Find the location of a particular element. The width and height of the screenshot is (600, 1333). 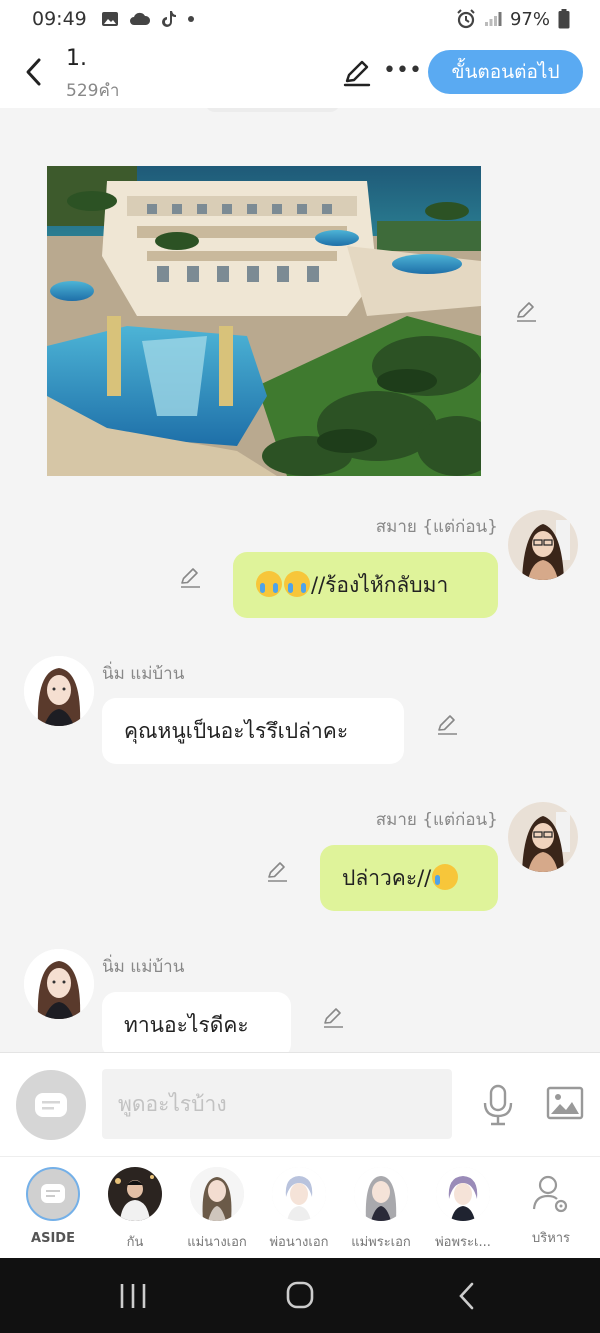

message-bubble: ทานอะไรดีคะ is located at coordinates (196, 1022).